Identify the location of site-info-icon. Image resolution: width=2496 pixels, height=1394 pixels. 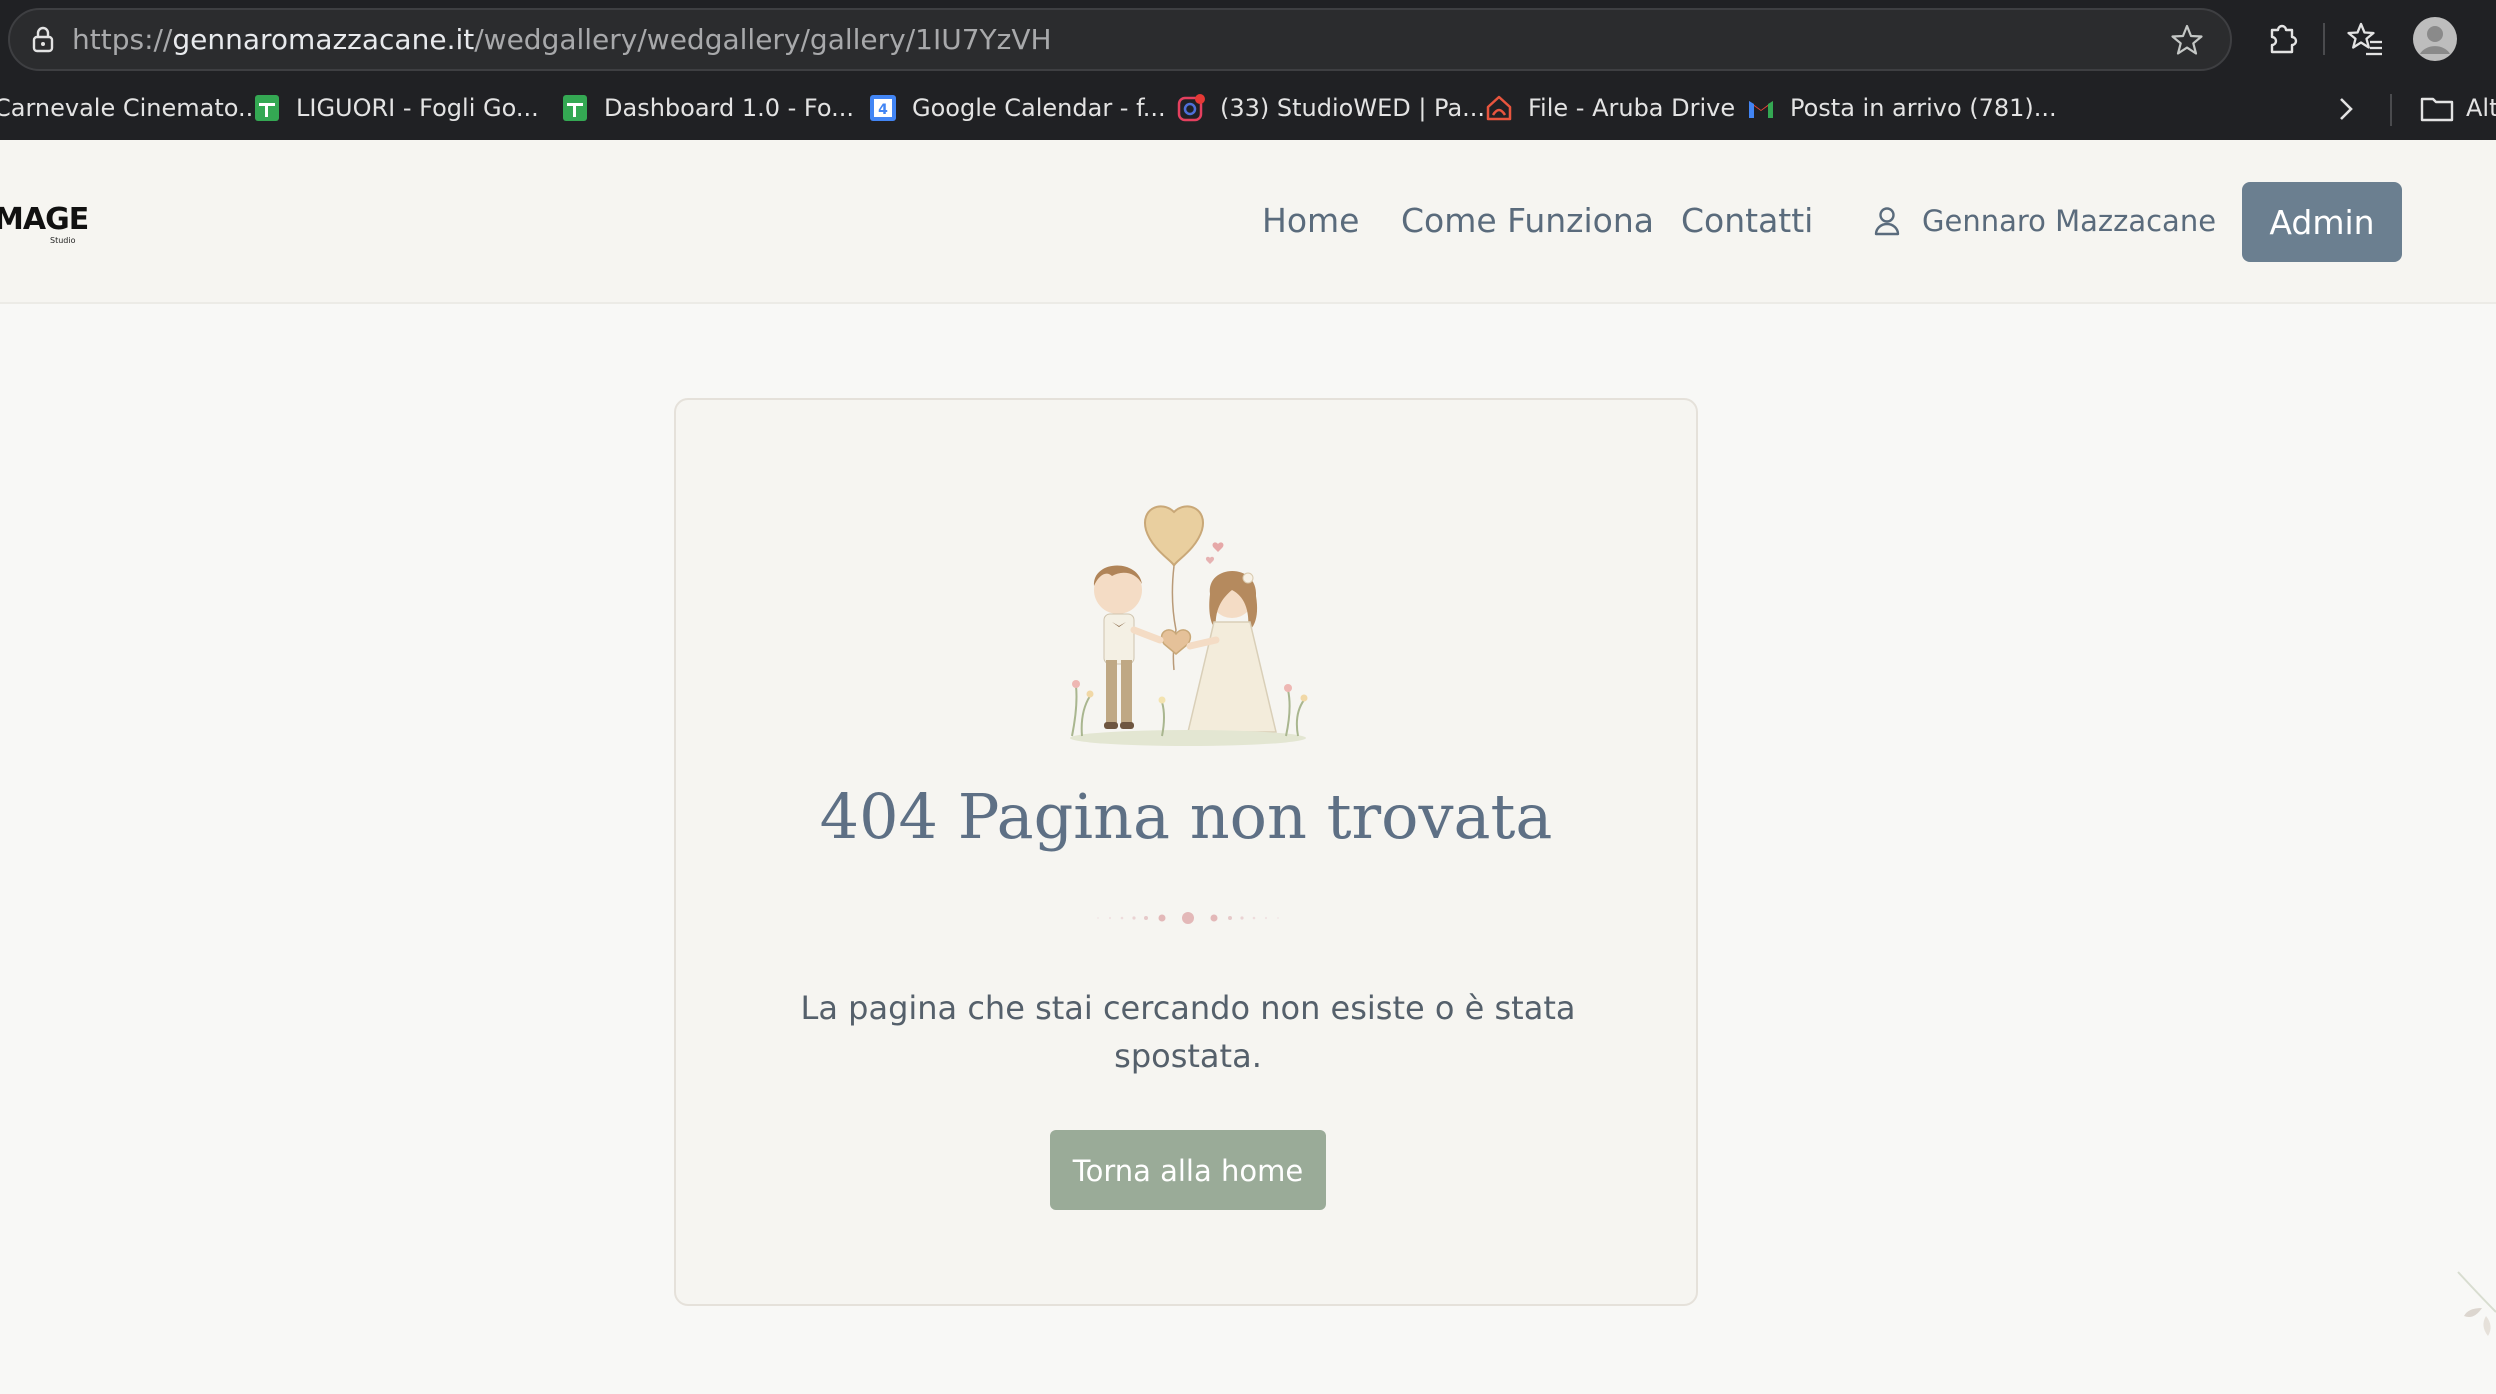
(43, 40).